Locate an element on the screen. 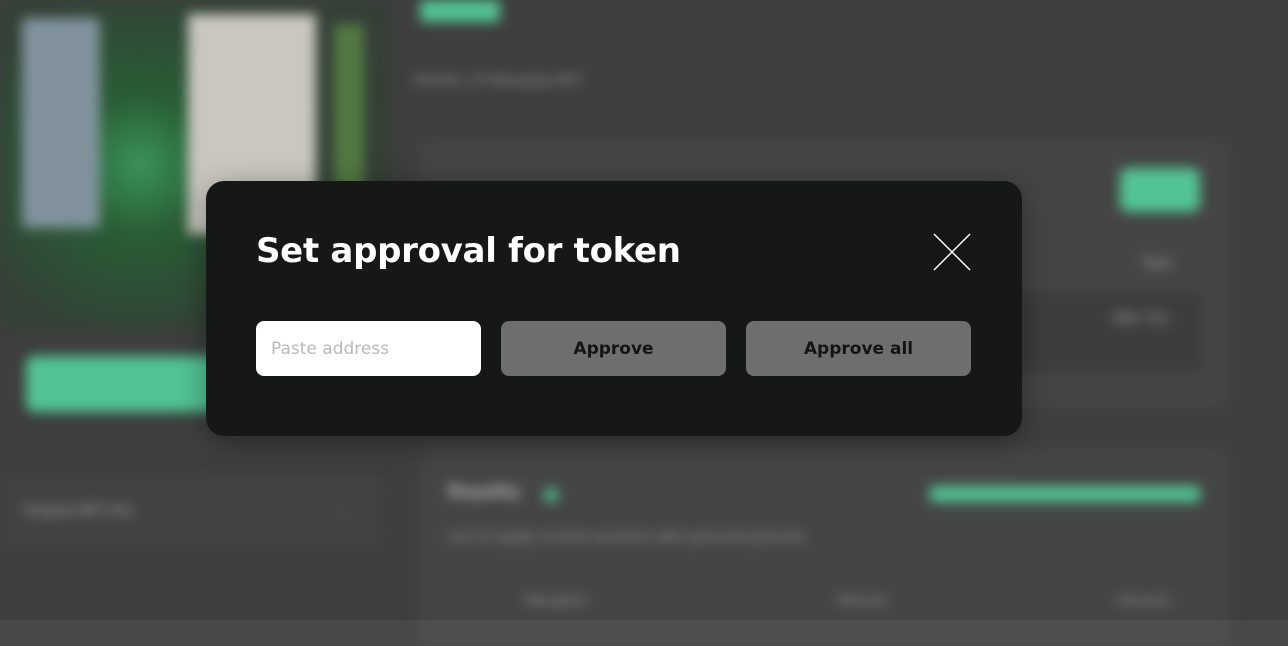 The width and height of the screenshot is (1288, 646). close-button is located at coordinates (952, 252).